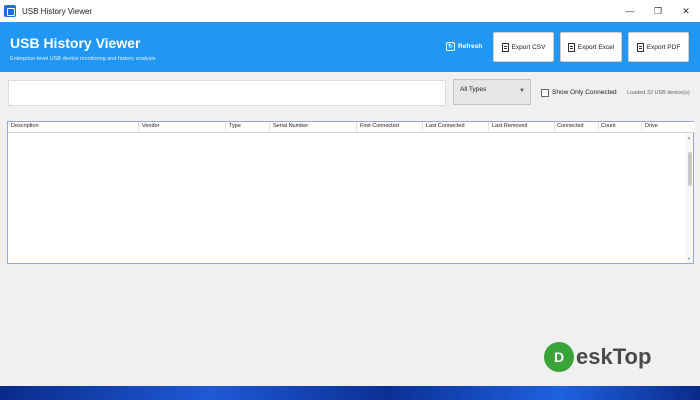 Image resolution: width=700 pixels, height=400 pixels. I want to click on status-text: Loaded 32 USB device(s), so click(658, 93).